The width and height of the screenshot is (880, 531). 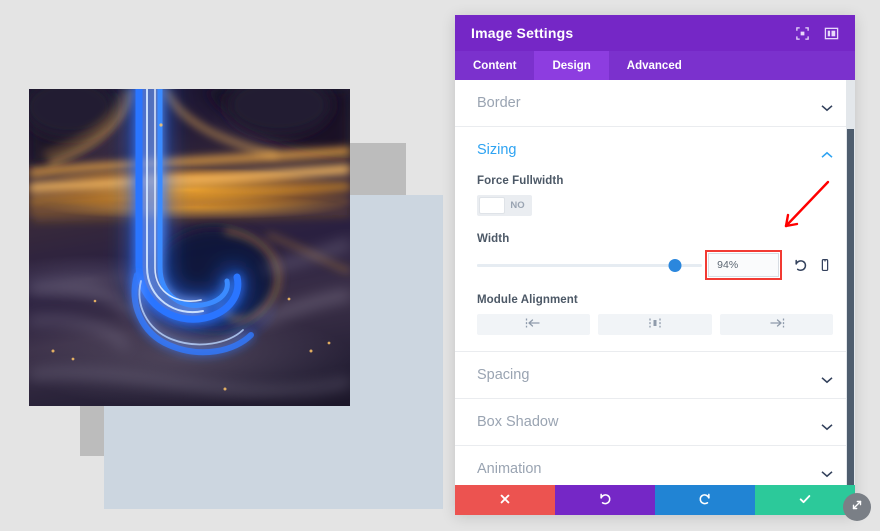 What do you see at coordinates (655, 103) in the screenshot?
I see `section-border: Border` at bounding box center [655, 103].